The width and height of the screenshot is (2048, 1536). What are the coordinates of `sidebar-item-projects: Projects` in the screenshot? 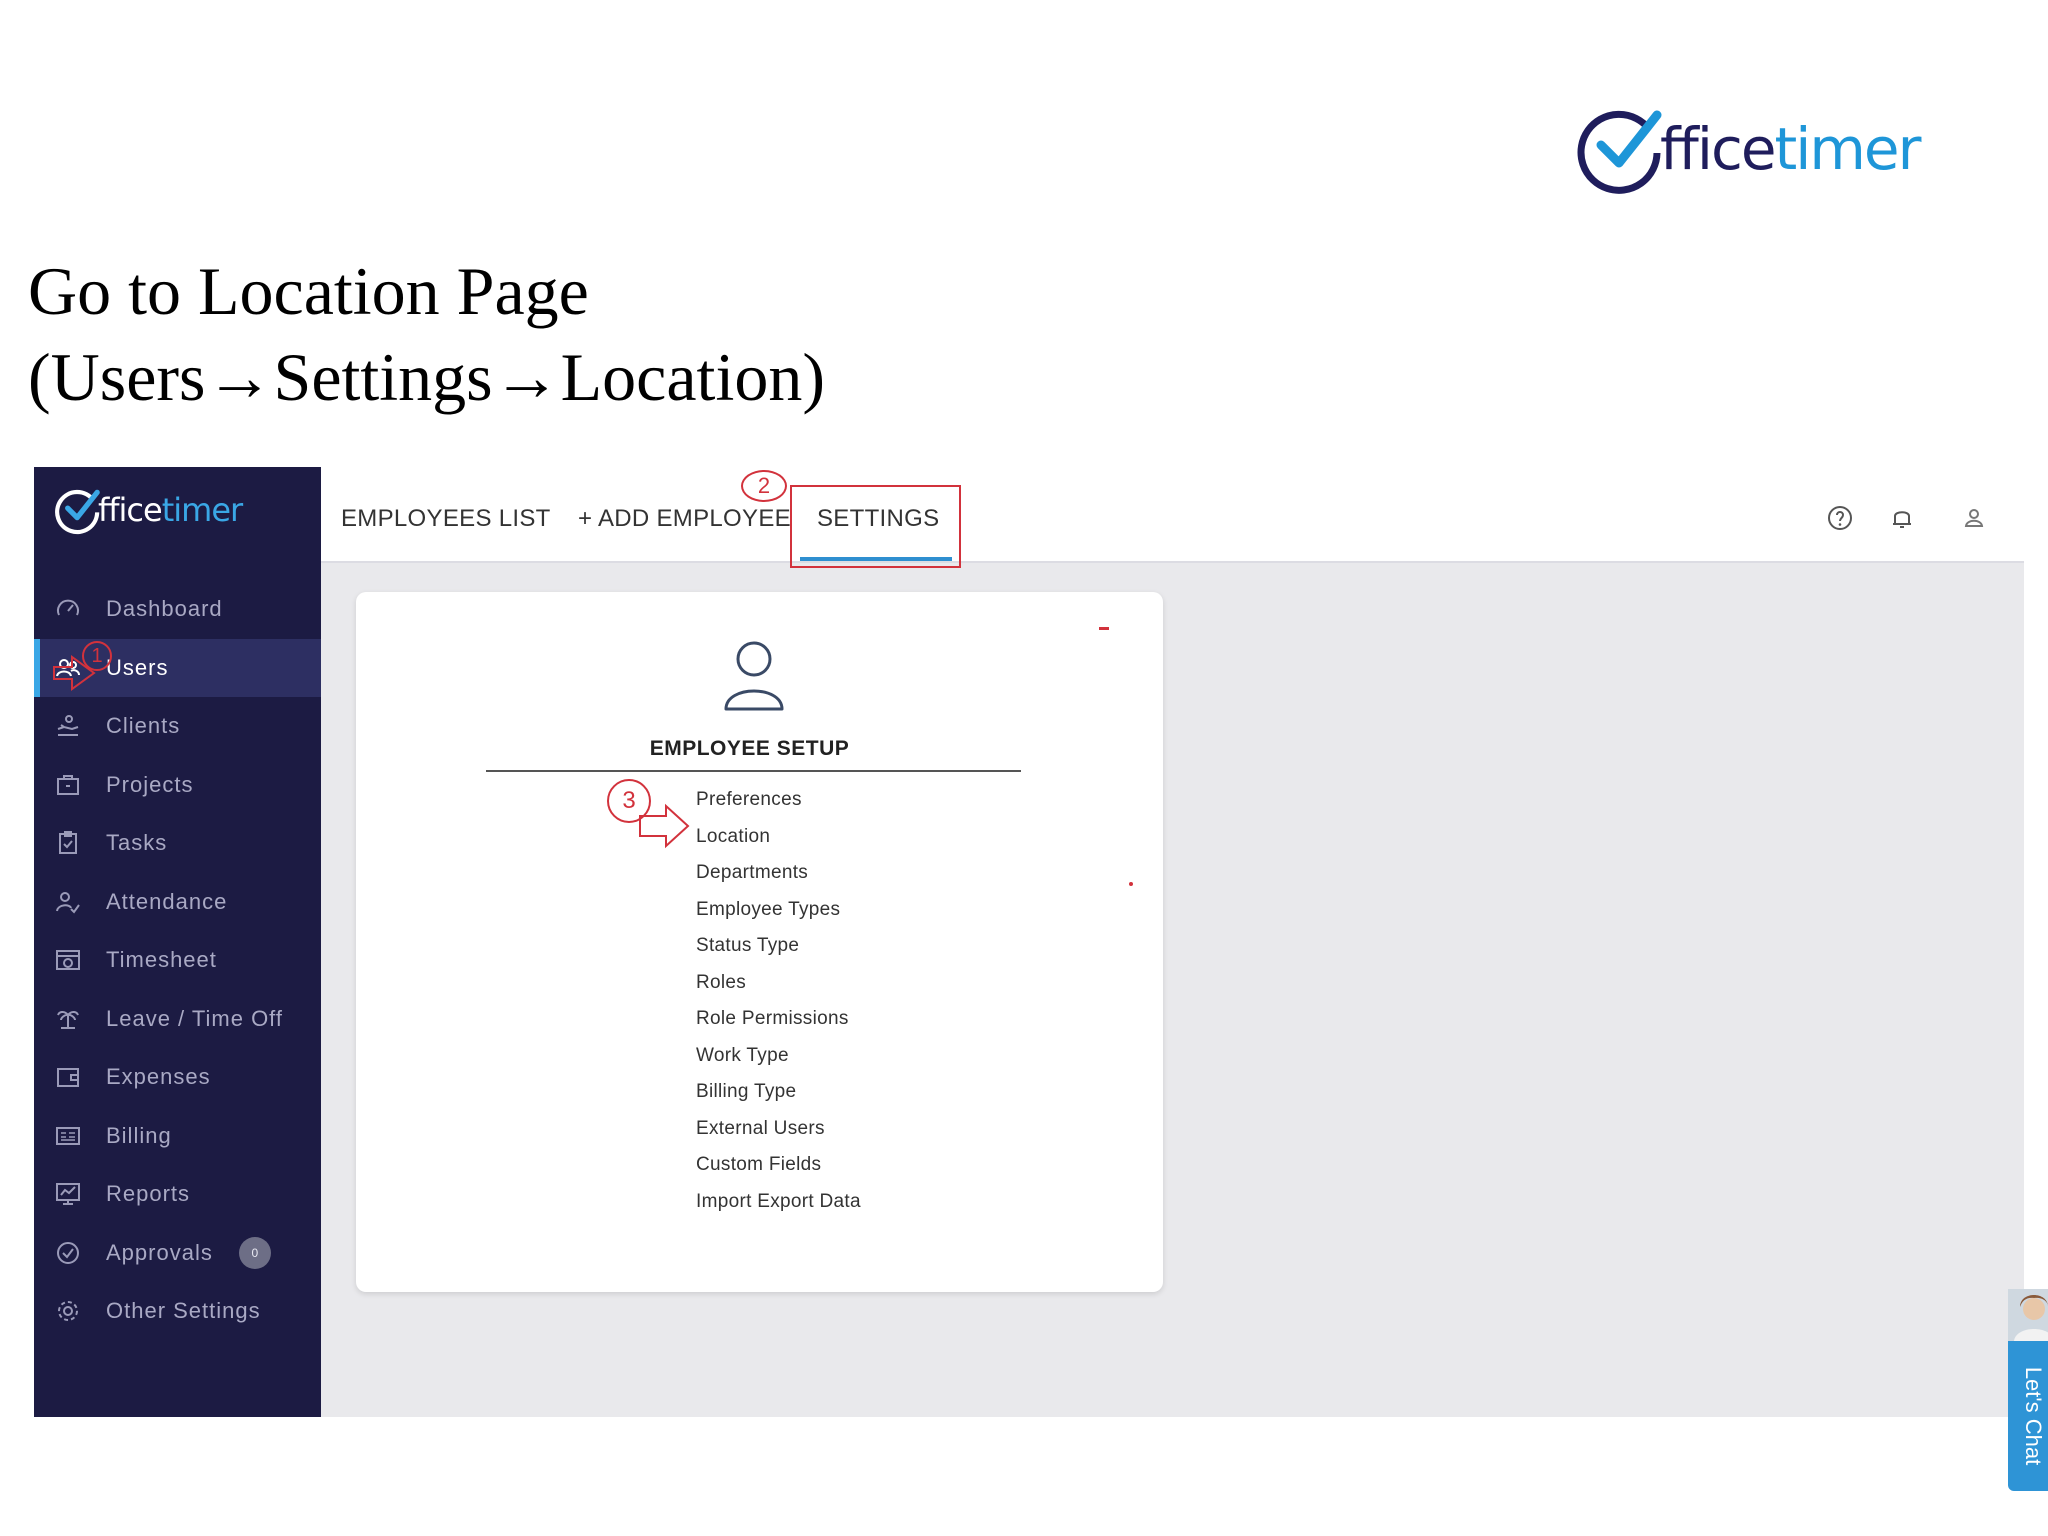 It's located at (177, 785).